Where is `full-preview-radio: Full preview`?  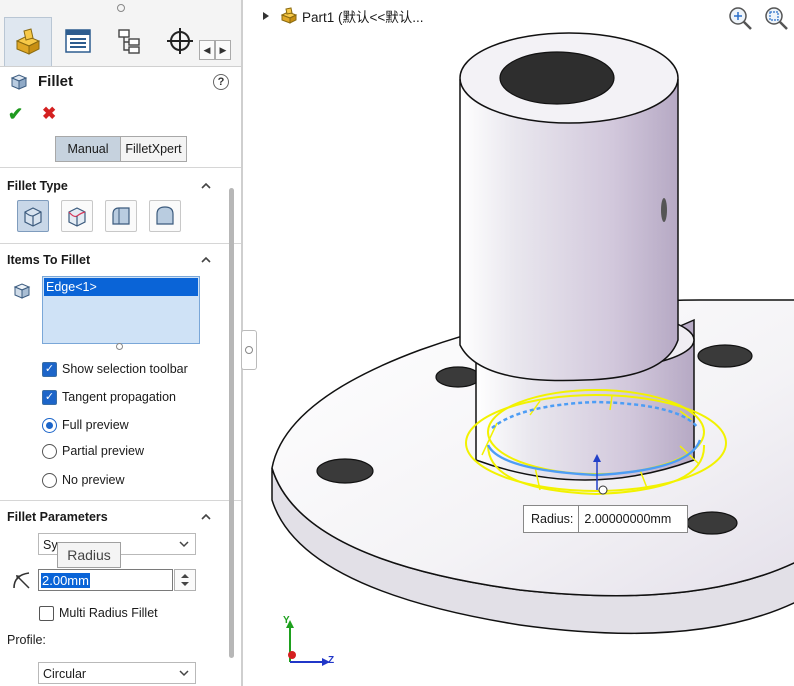 full-preview-radio: Full preview is located at coordinates (85, 425).